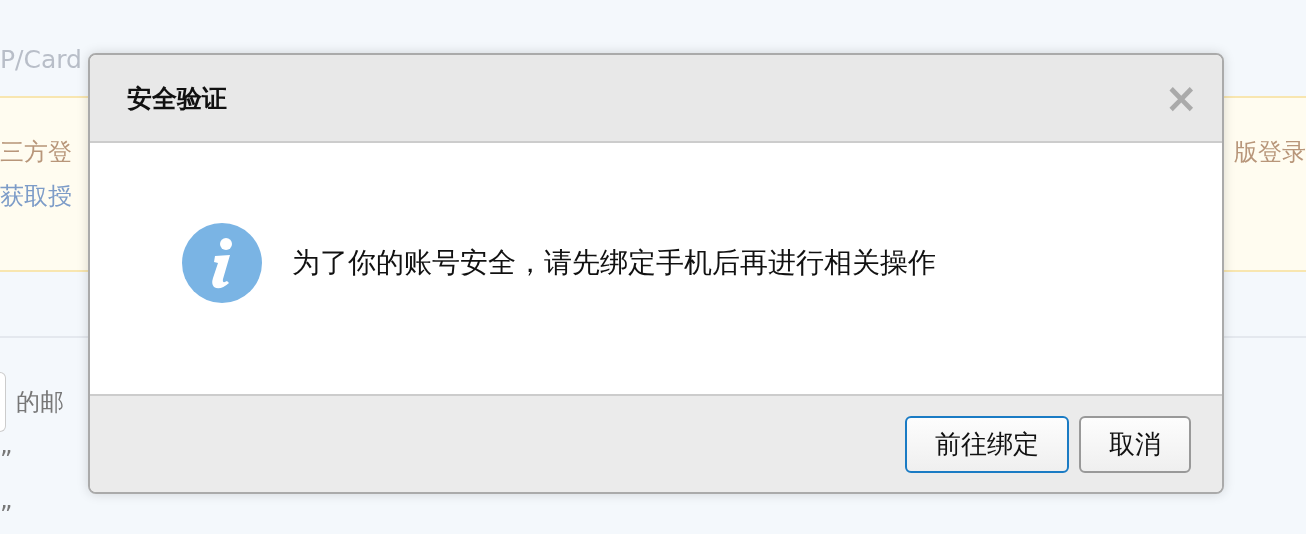 The width and height of the screenshot is (1306, 534). Describe the element at coordinates (177, 98) in the screenshot. I see `dialog-title: 安全验证` at that location.